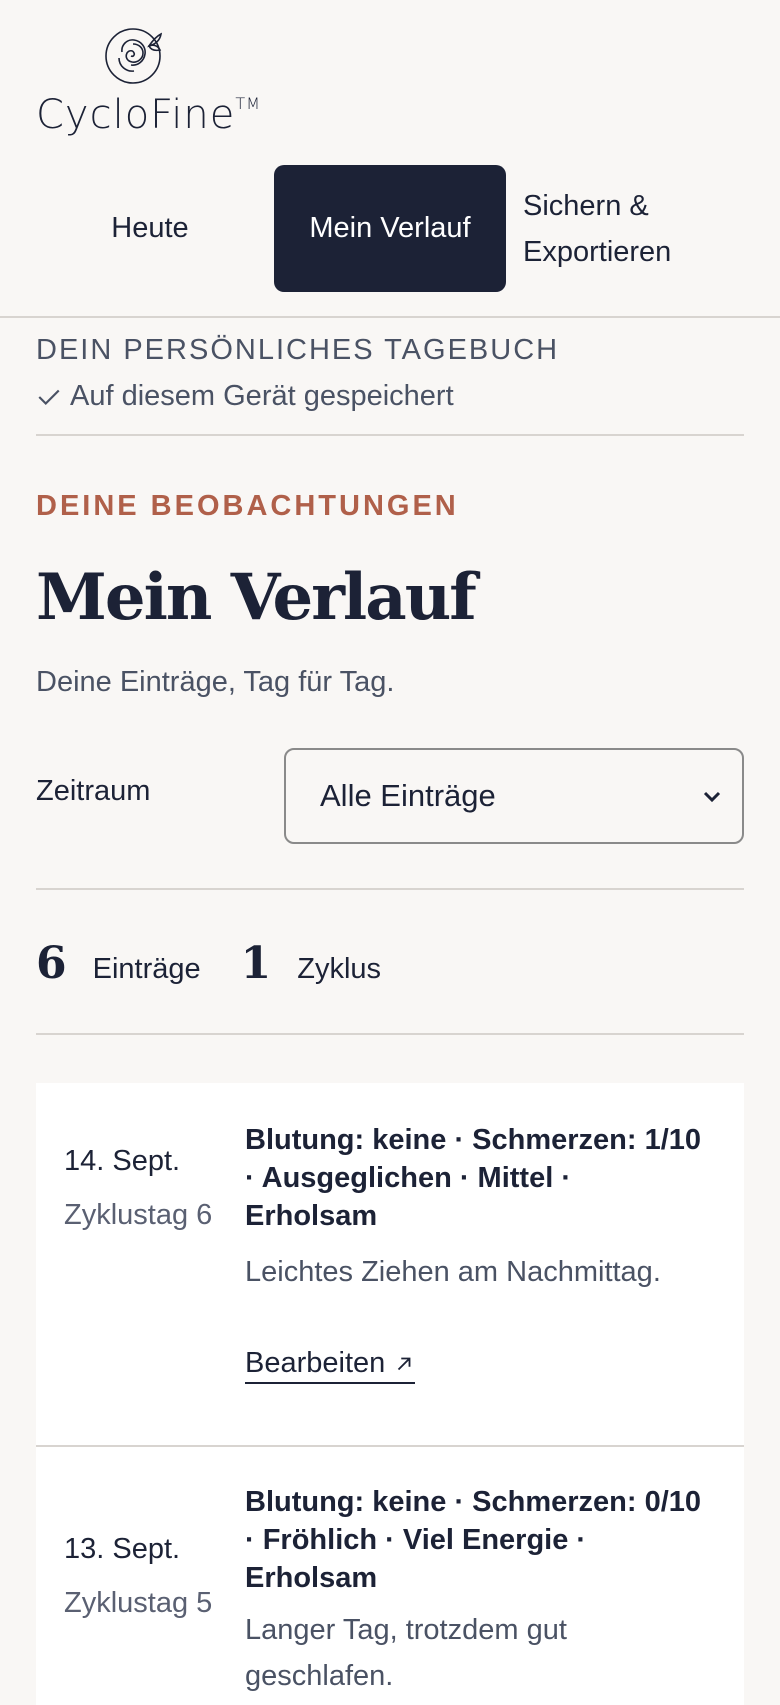  Describe the element at coordinates (122, 1549) in the screenshot. I see `entry-date: 13. Sept.` at that location.